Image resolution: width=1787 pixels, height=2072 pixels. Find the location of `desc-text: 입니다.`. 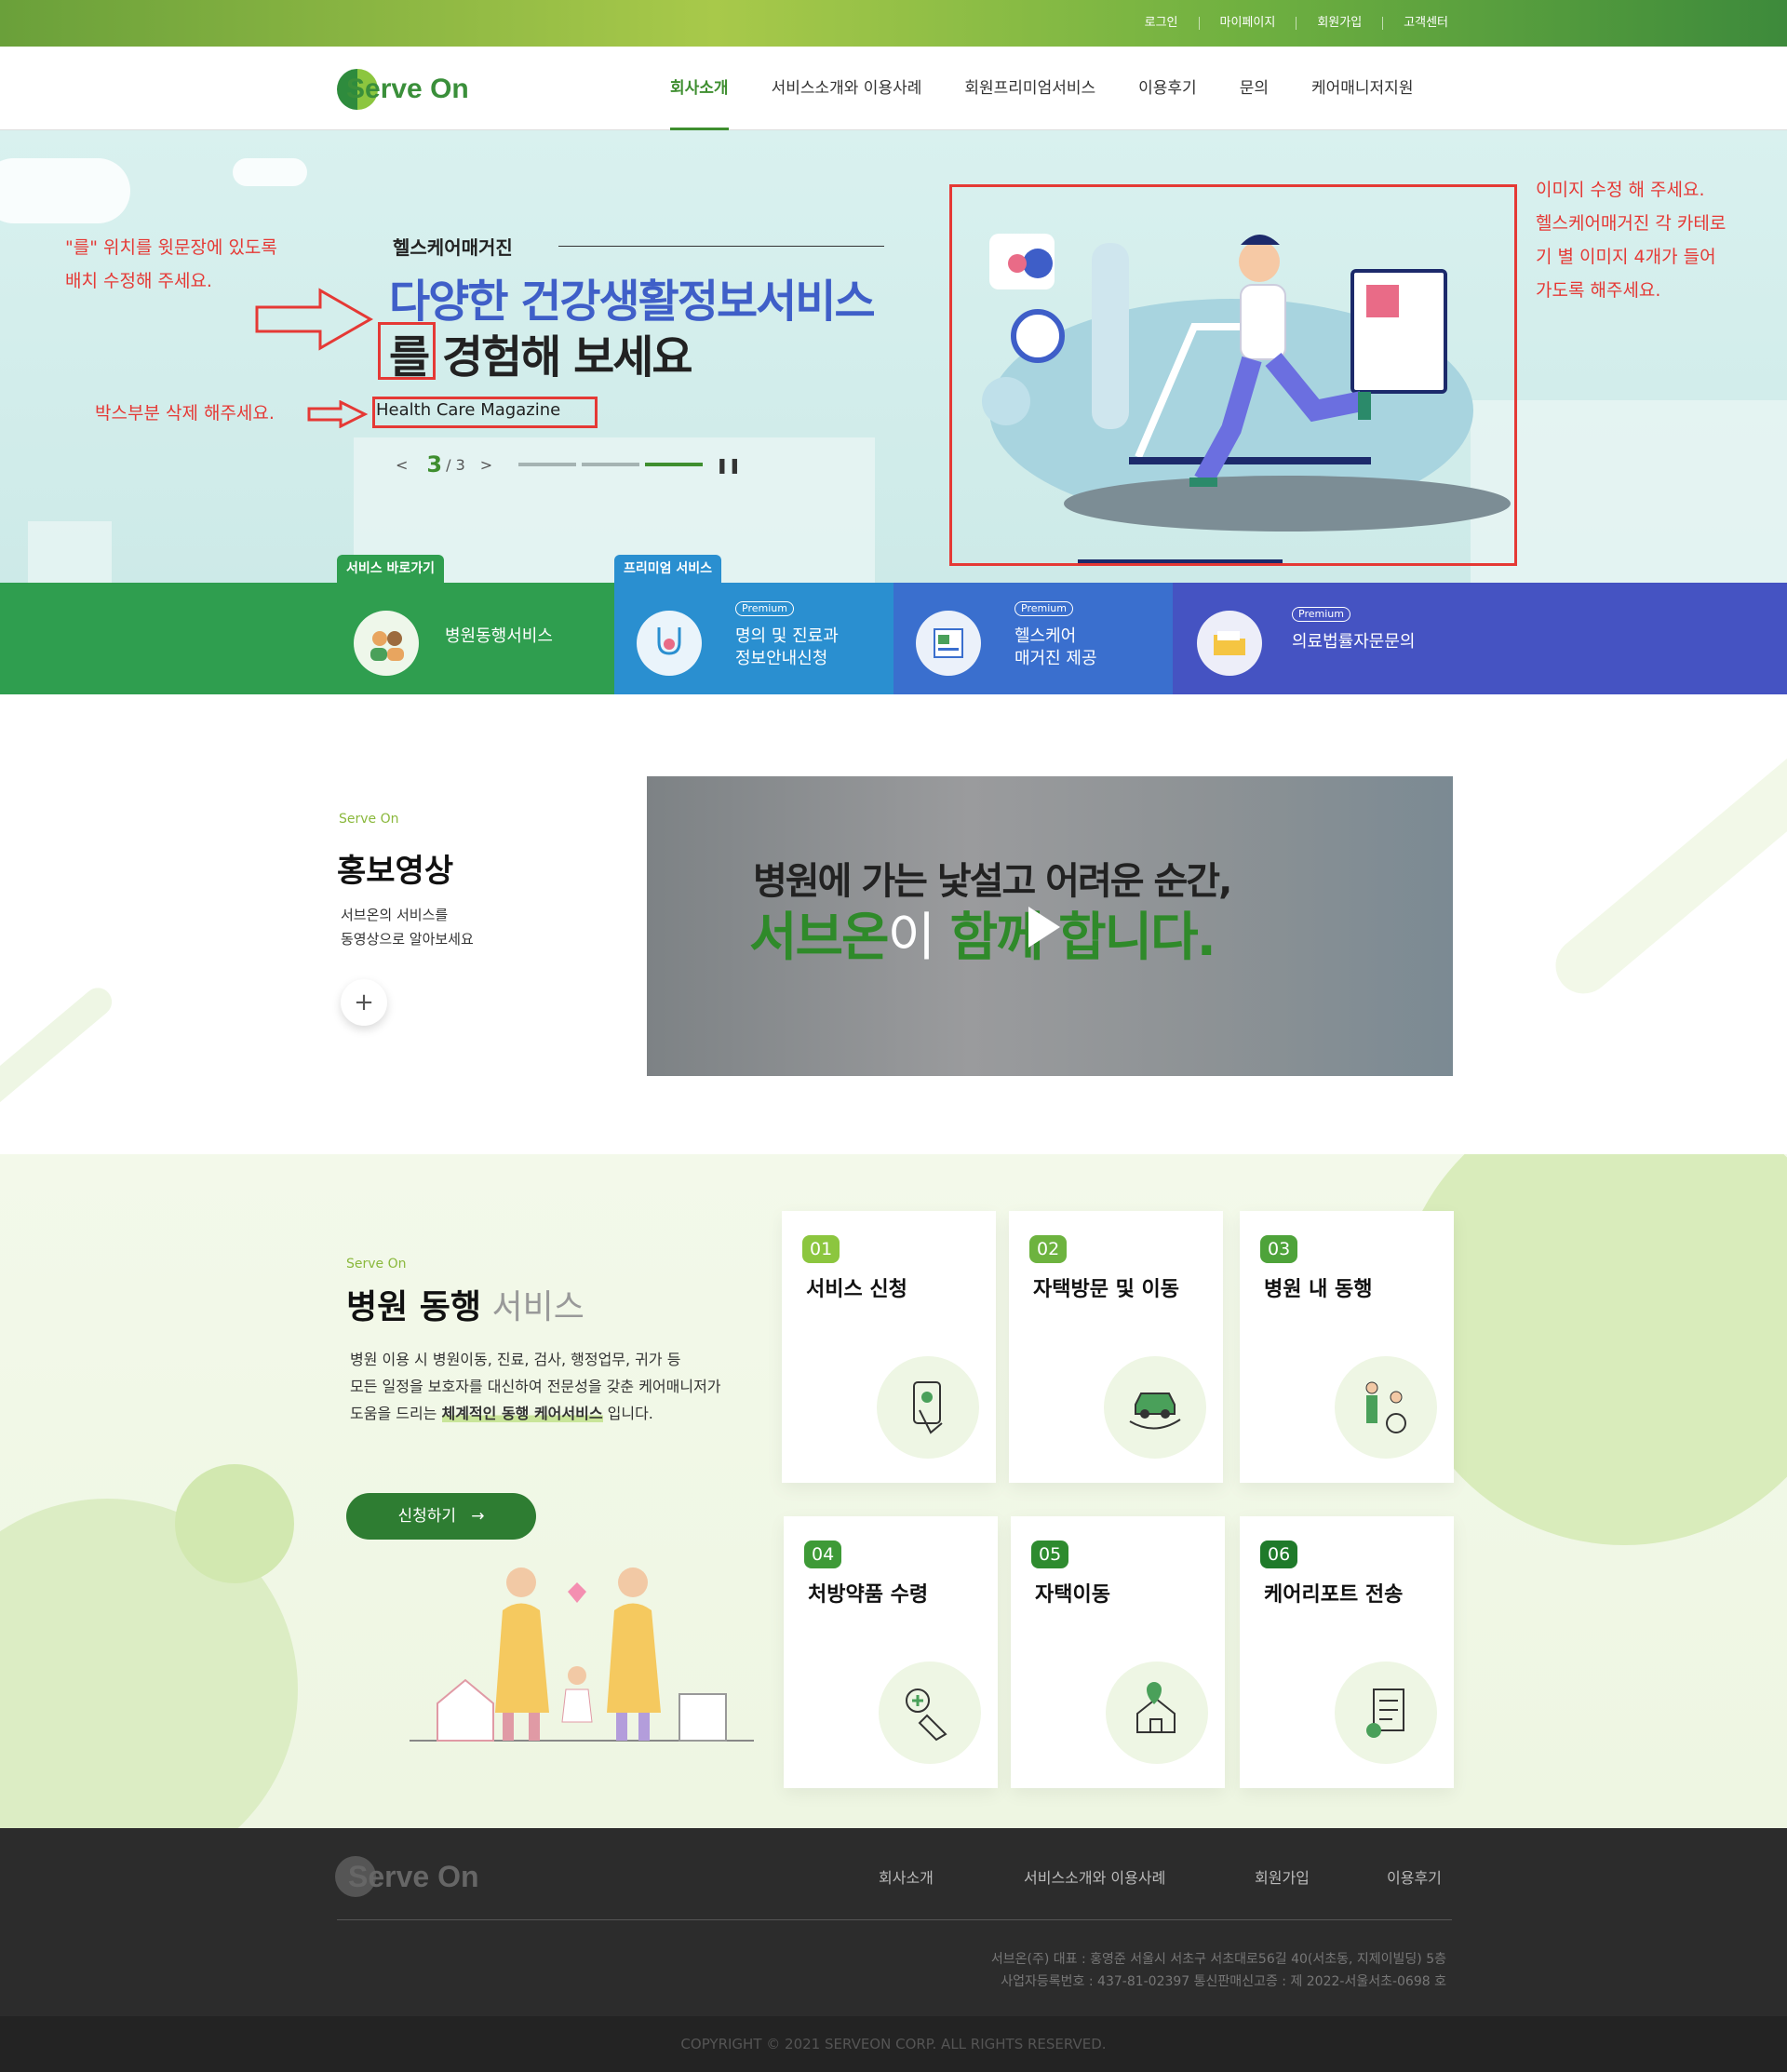

desc-text: 입니다. is located at coordinates (627, 1413).